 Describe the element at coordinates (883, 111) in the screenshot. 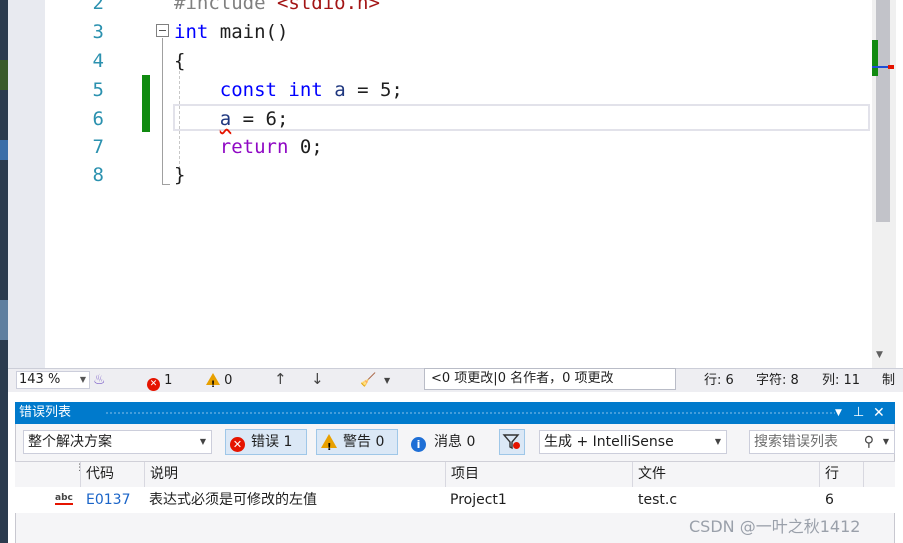

I see `scrollbar-thumb` at that location.